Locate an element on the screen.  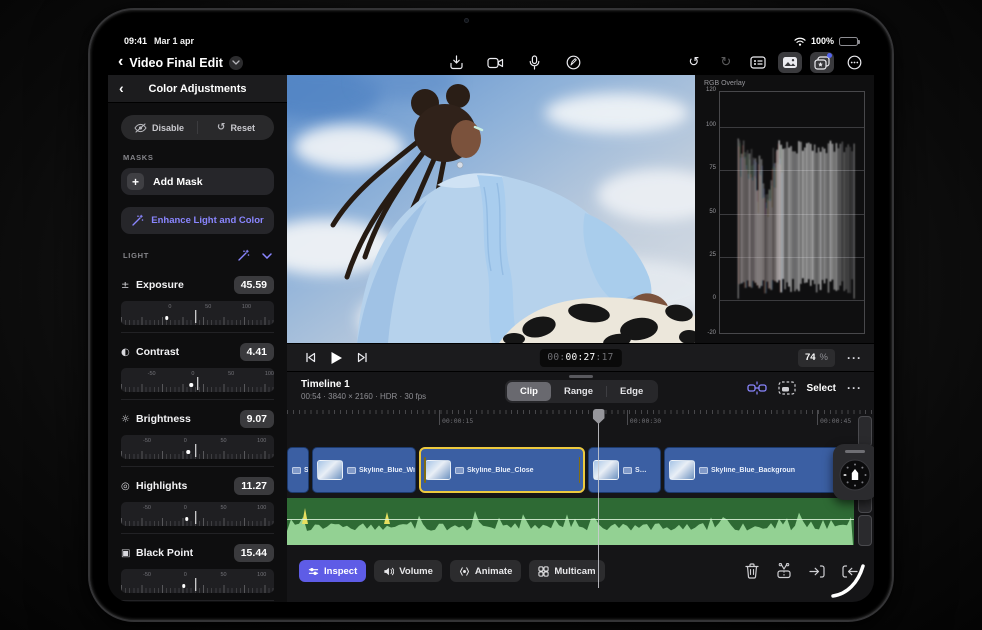
inspect-button: Inspect is located at coordinates (333, 571).